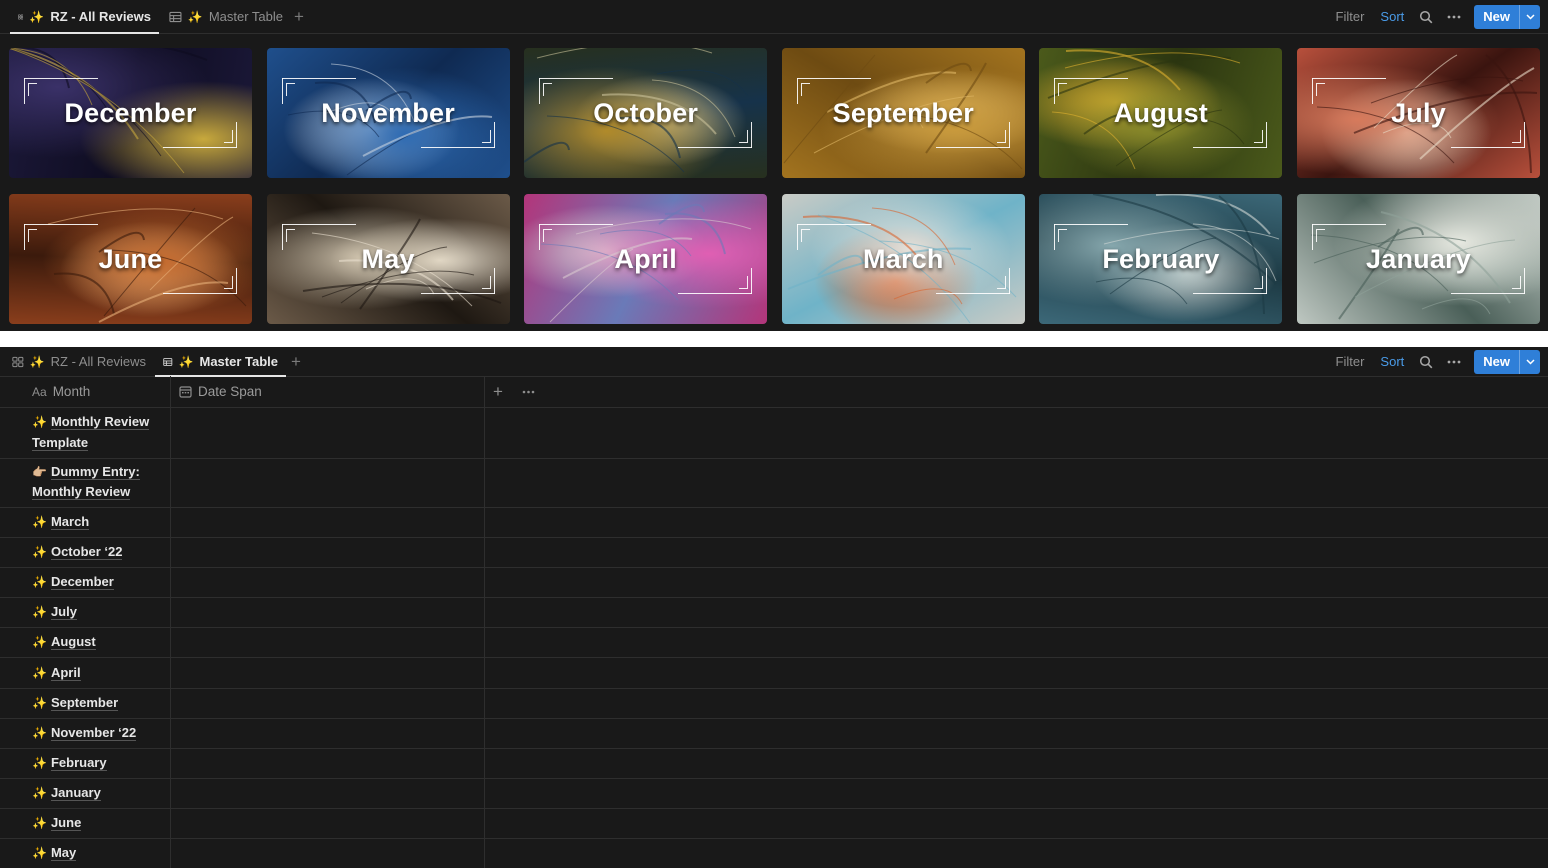 The height and width of the screenshot is (868, 1548). Describe the element at coordinates (97, 482) in the screenshot. I see `row-title: 👉🏼 Dummy Entry: Monthly Review` at that location.